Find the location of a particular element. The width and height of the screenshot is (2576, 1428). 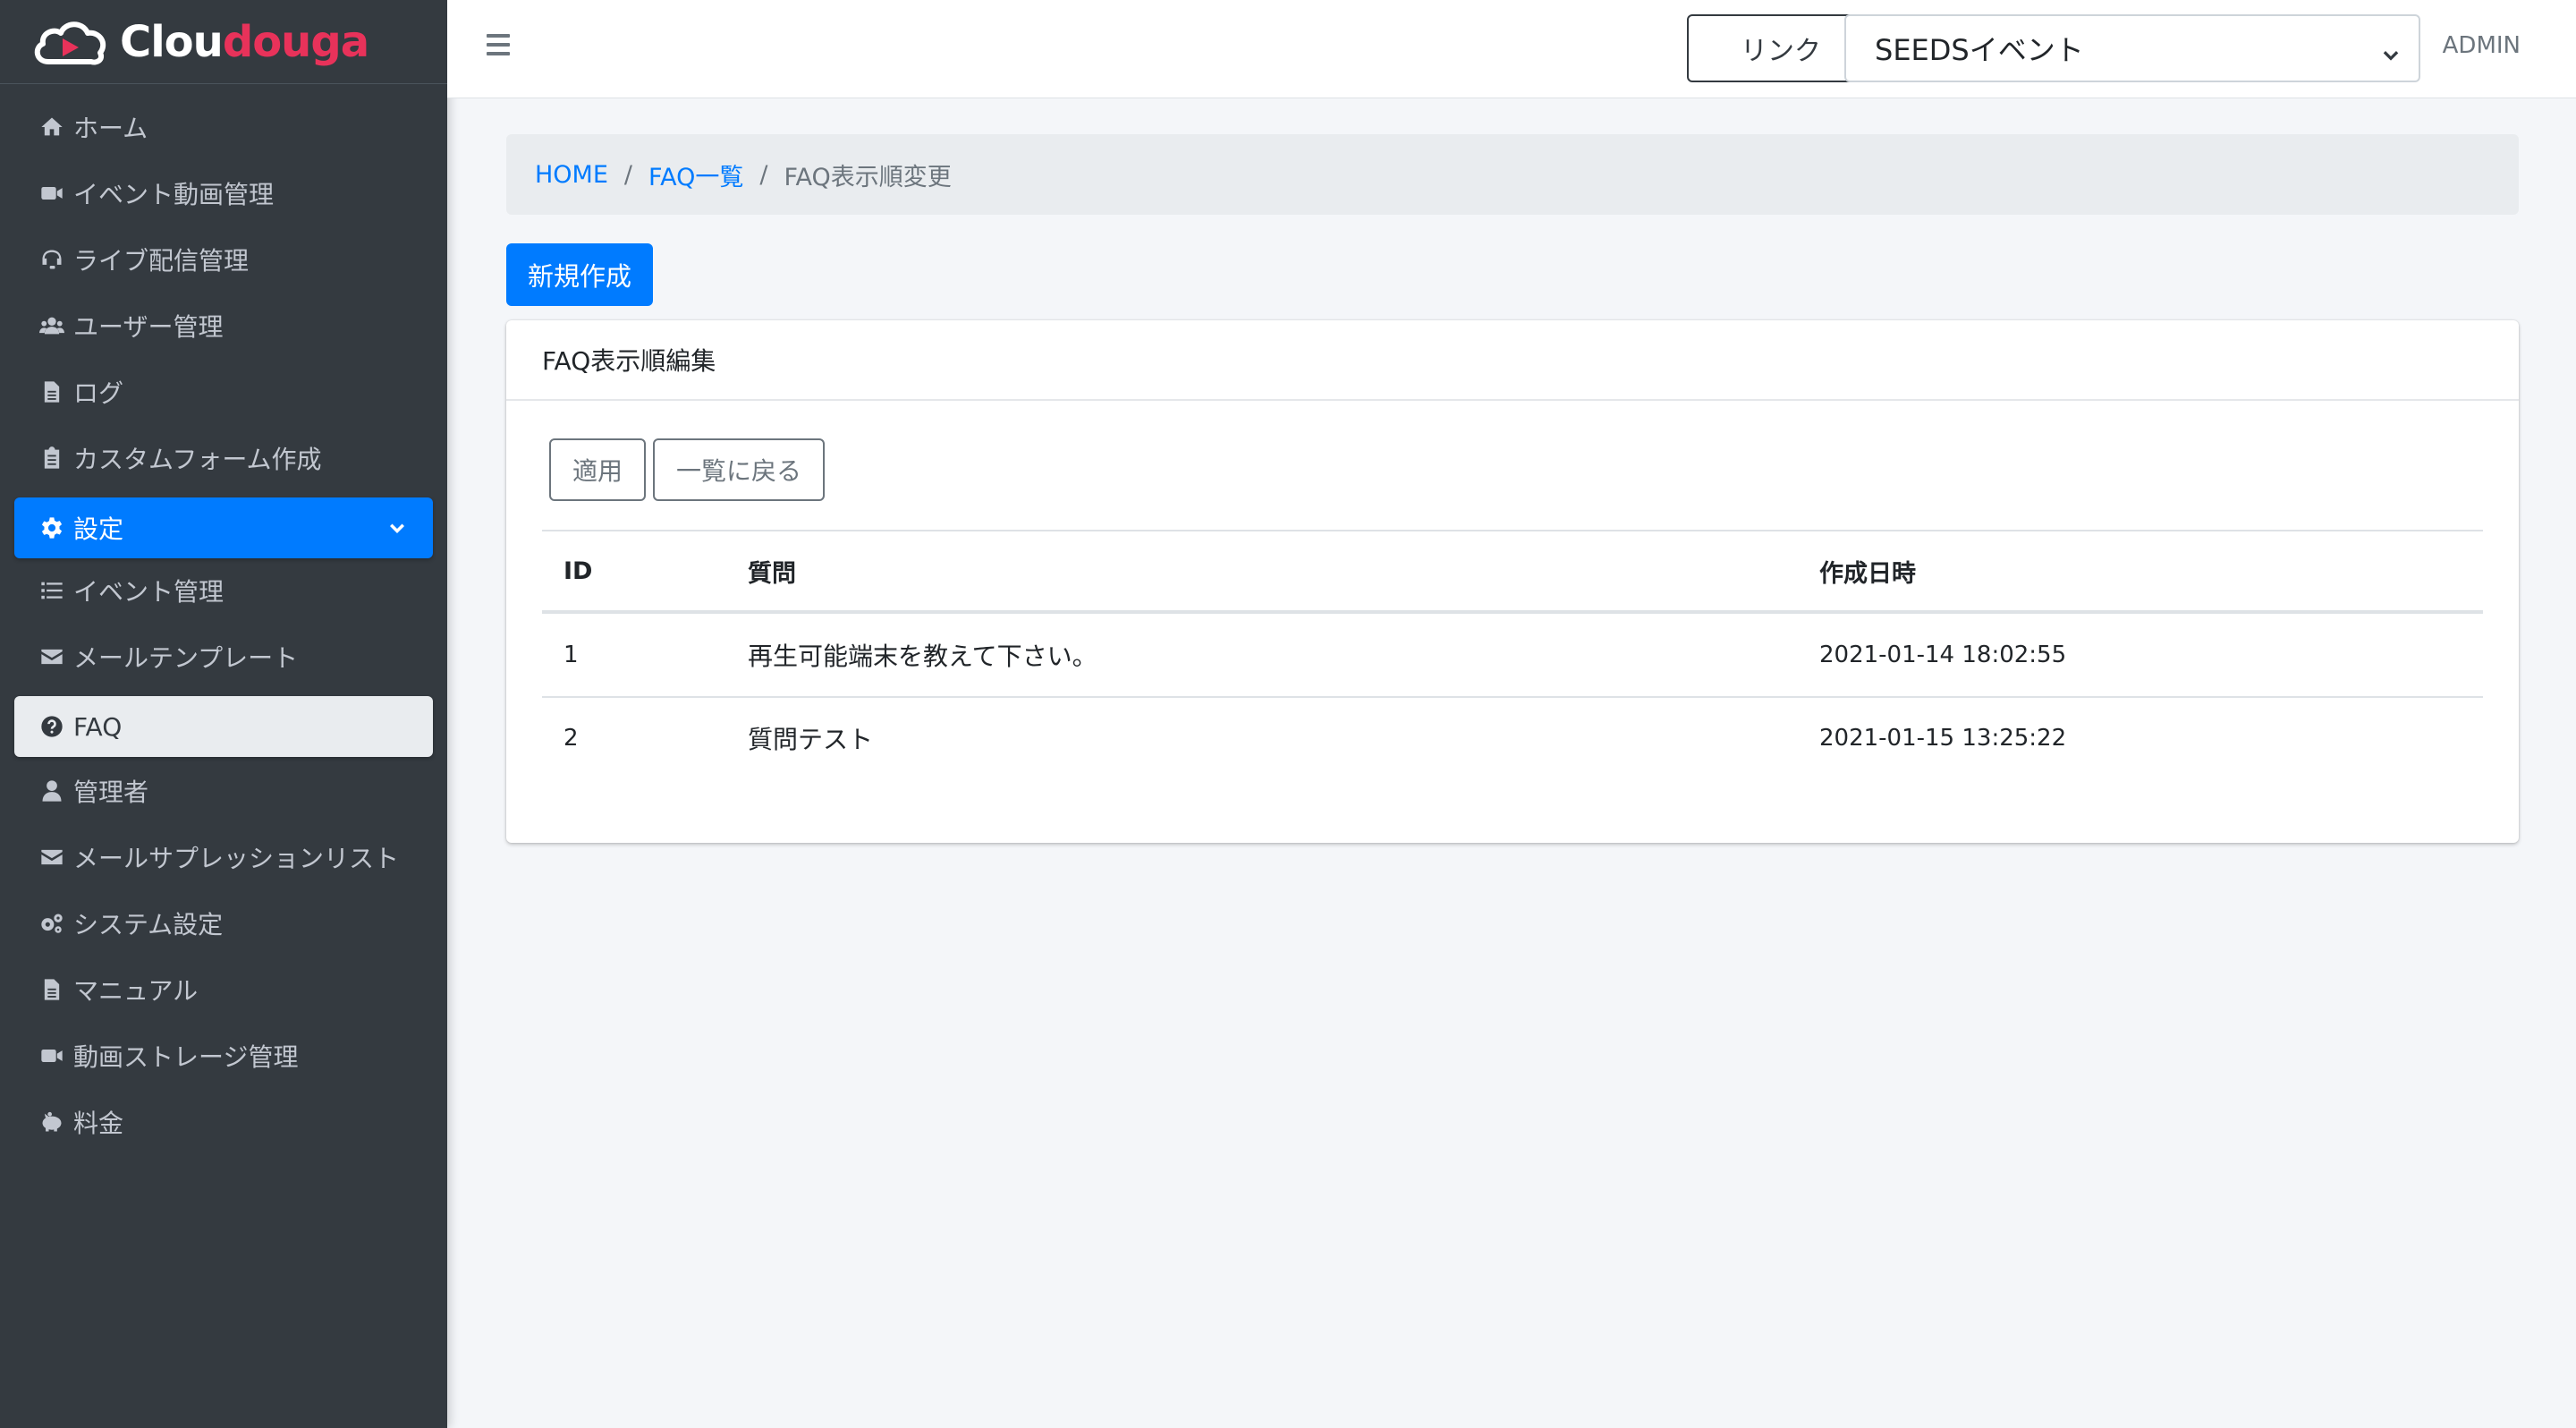

gears-icon is located at coordinates (52, 924).